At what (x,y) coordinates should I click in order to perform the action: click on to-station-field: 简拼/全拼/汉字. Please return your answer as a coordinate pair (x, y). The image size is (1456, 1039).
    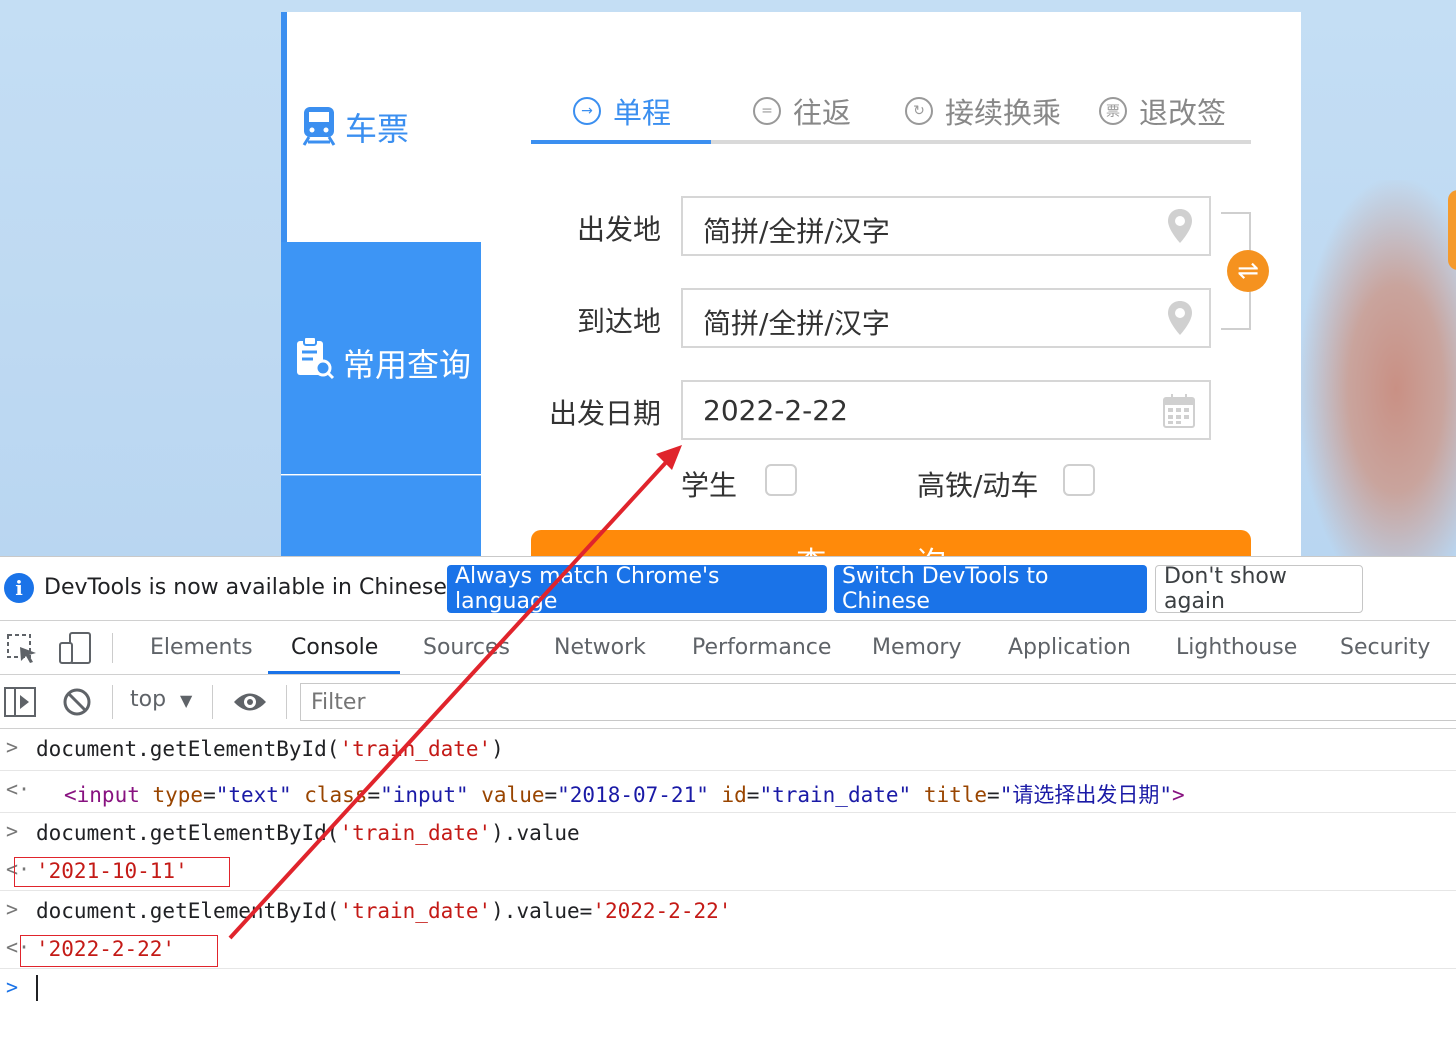
    Looking at the image, I should click on (946, 318).